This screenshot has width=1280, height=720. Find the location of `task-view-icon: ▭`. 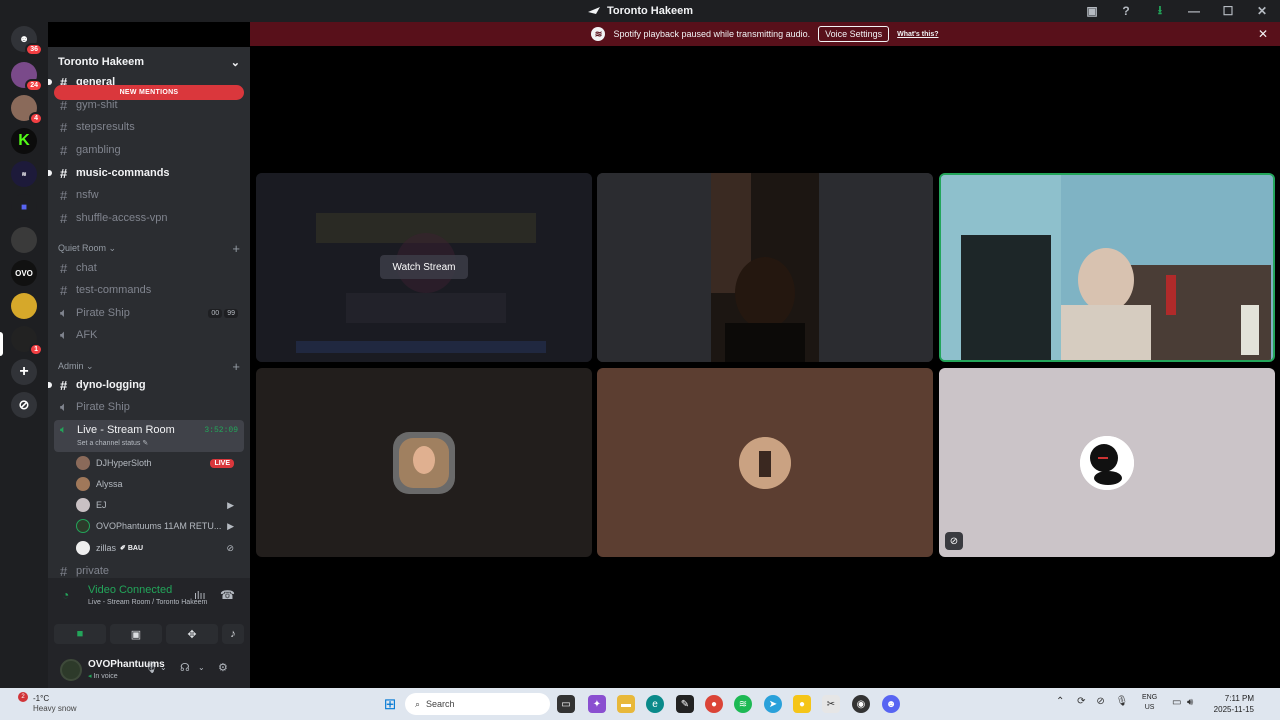

task-view-icon: ▭ is located at coordinates (566, 704).